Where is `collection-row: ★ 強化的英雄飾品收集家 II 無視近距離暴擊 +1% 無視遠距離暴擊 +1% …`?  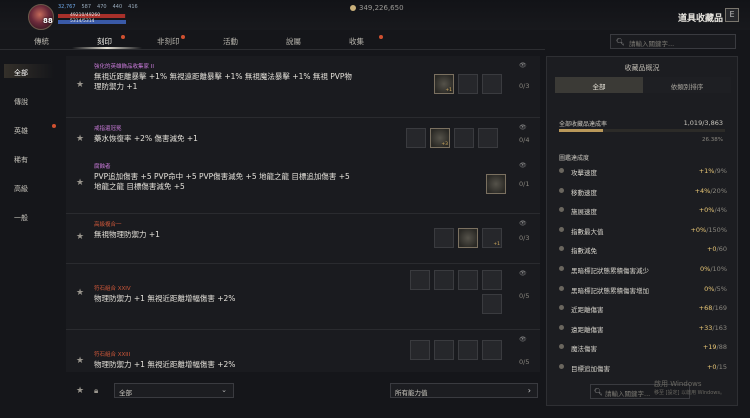 collection-row: ★ 強化的英雄飾品收集家 II 無視近距離暴擊 +1% 無視遠距離暴擊 +1% … is located at coordinates (303, 87).